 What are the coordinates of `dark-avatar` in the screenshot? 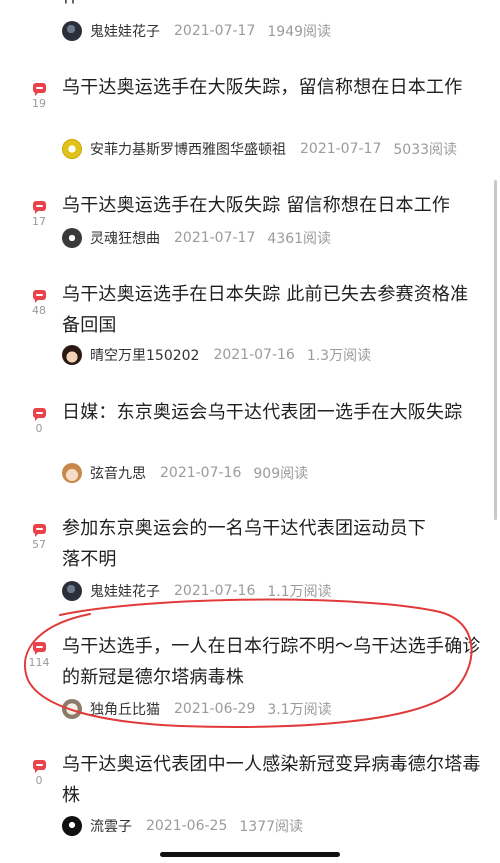 It's located at (72, 238).